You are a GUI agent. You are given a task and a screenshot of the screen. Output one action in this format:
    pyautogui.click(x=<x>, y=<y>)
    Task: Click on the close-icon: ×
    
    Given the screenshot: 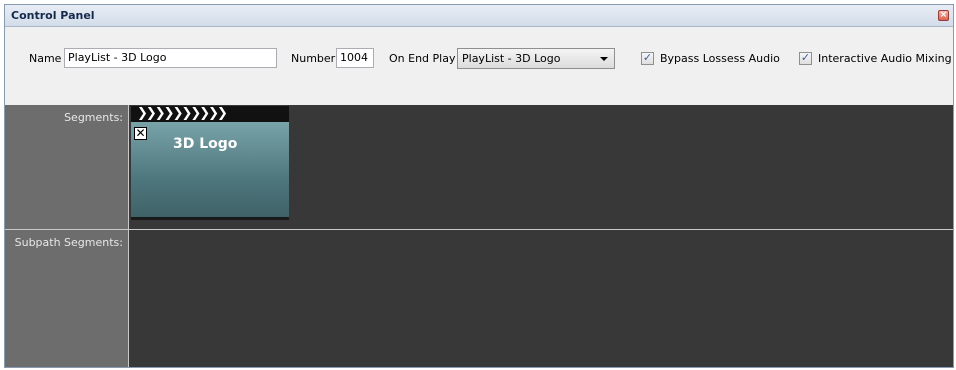 What is the action you would take?
    pyautogui.click(x=943, y=15)
    